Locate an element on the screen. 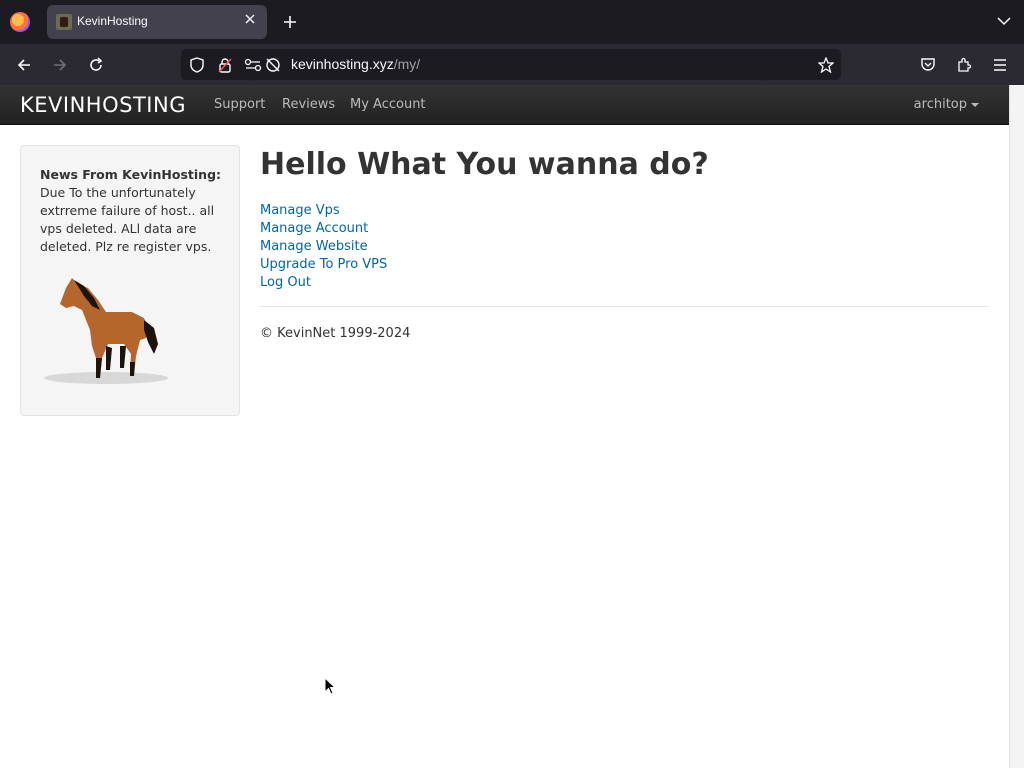 The height and width of the screenshot is (768, 1024). back-icon is located at coordinates (24, 65).